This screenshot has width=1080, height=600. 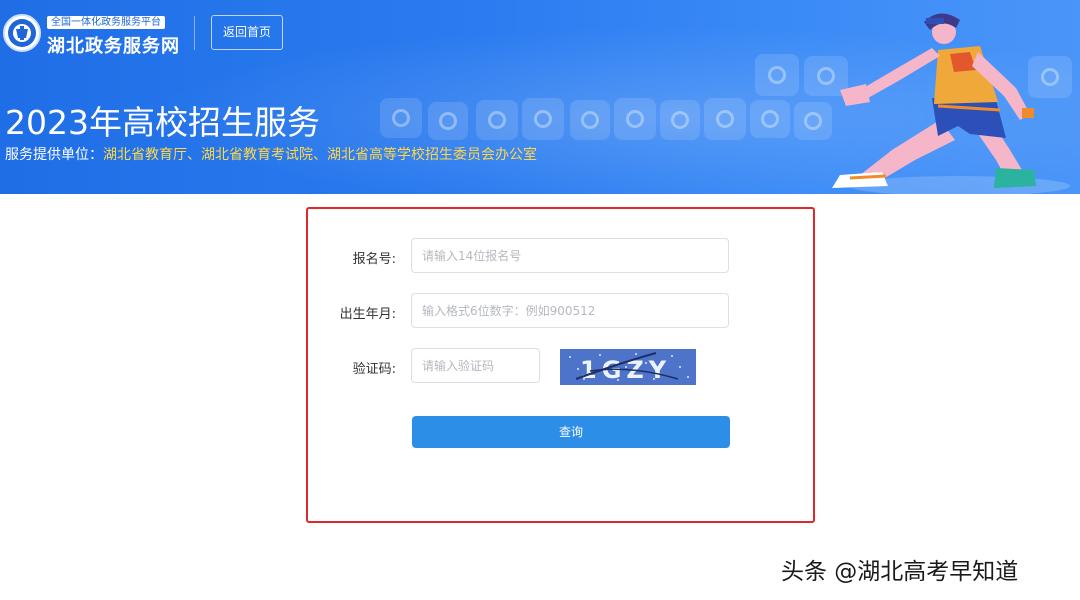 I want to click on registration-number-input, so click(x=570, y=255).